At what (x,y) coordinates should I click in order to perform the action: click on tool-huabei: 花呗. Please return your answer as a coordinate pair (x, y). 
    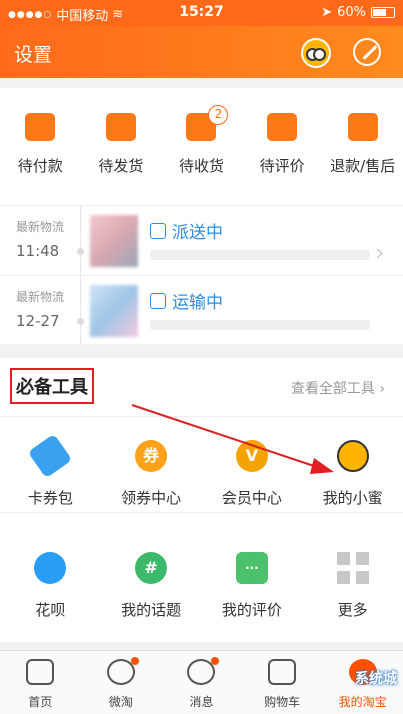
    Looking at the image, I should click on (50, 586).